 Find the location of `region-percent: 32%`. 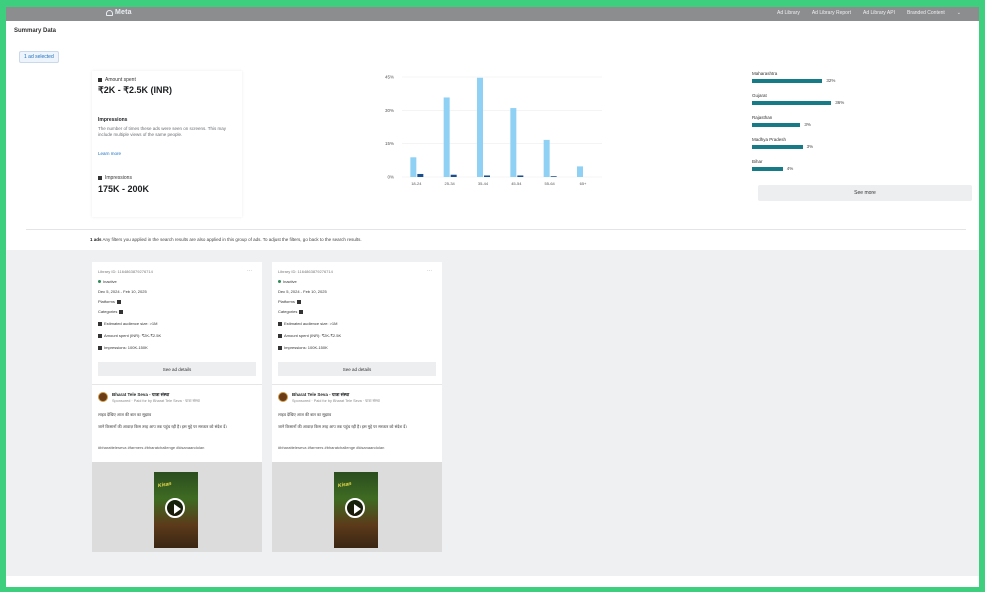

region-percent: 32% is located at coordinates (831, 80).